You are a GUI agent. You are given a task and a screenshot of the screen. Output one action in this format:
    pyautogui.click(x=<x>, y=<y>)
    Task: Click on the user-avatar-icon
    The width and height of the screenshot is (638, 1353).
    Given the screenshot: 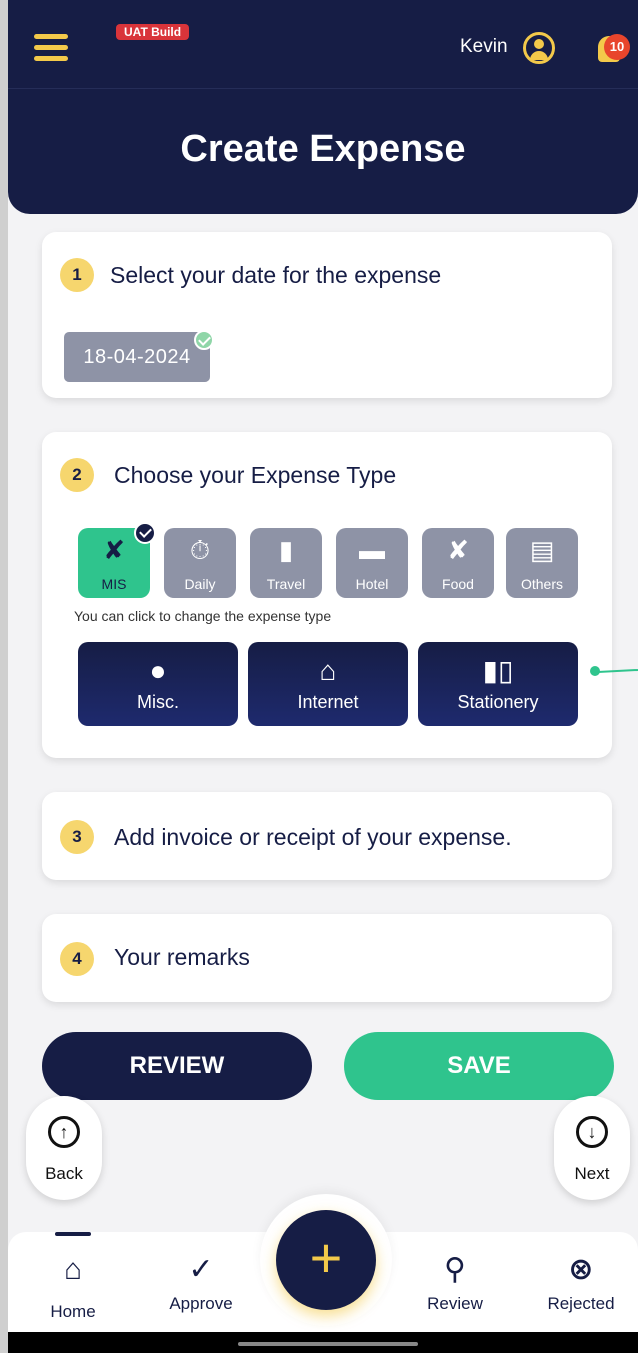 What is the action you would take?
    pyautogui.click(x=539, y=48)
    